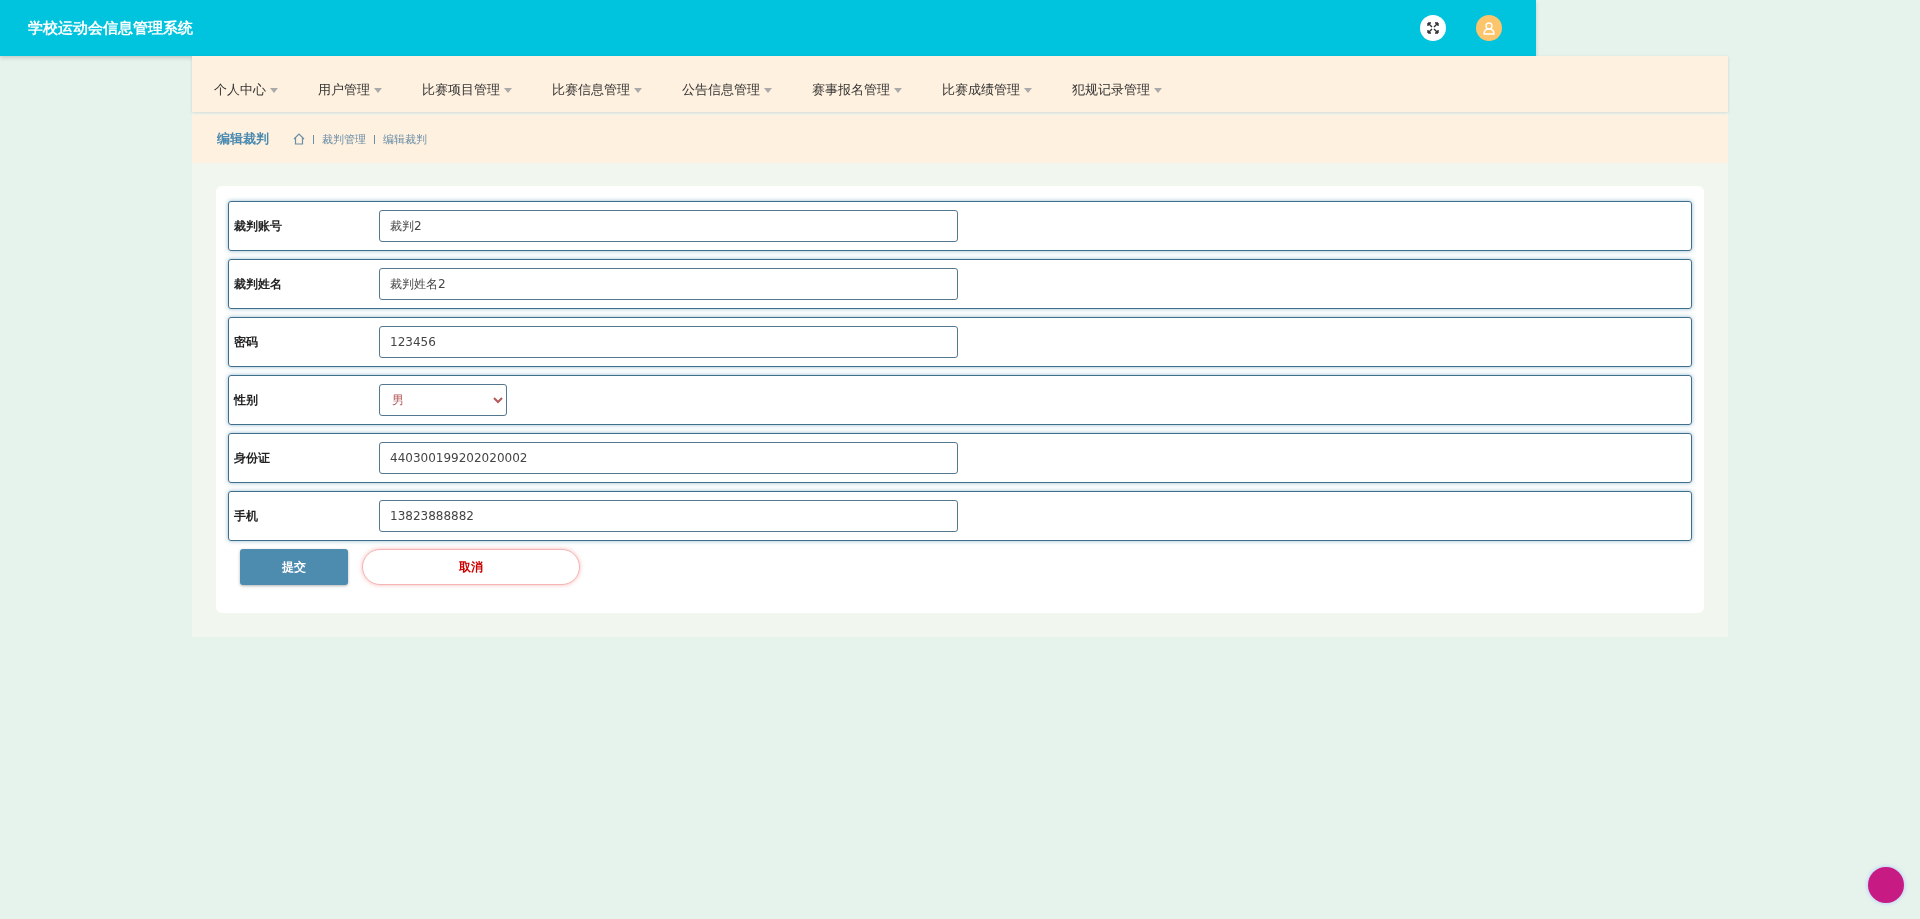 This screenshot has height=919, width=1920. Describe the element at coordinates (668, 516) in the screenshot. I see `input-field: 13823888882` at that location.